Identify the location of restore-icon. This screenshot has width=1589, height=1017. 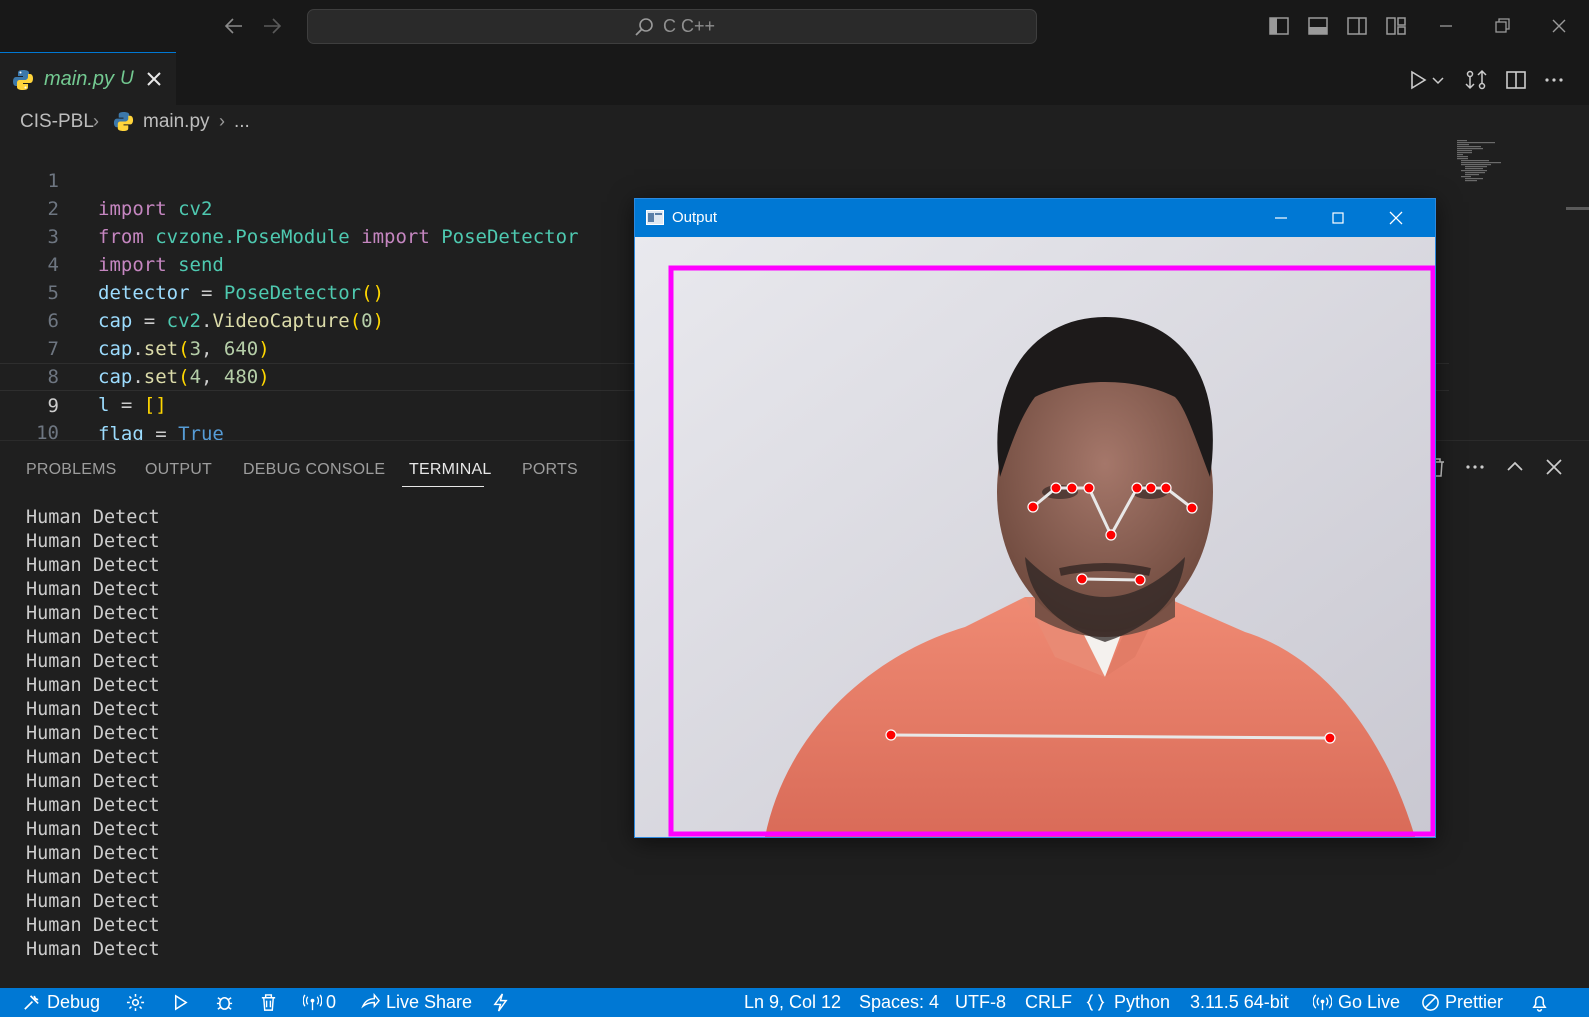
(1502, 26).